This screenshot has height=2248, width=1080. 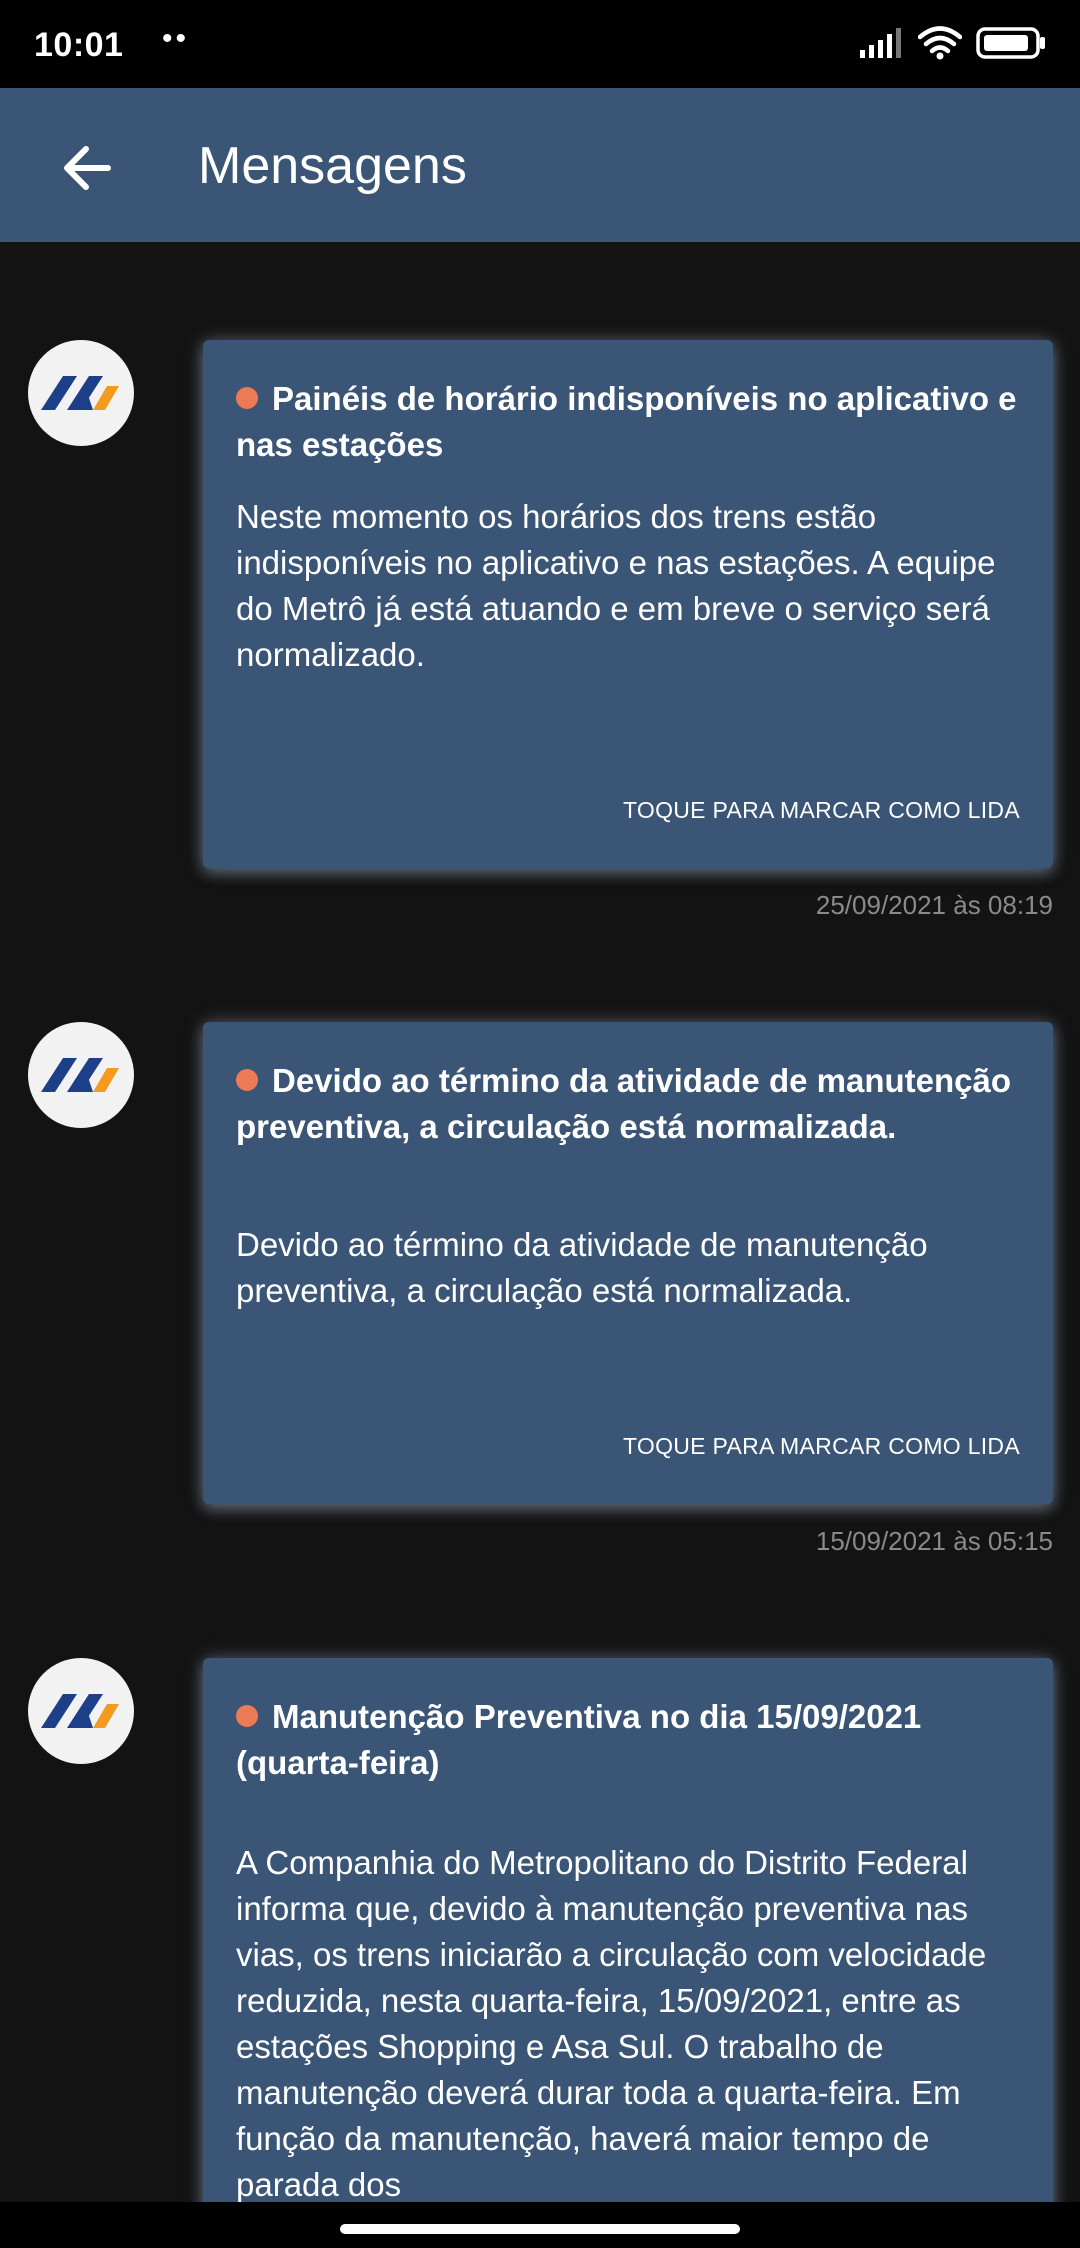 I want to click on status-time: 10:01, so click(x=79, y=45).